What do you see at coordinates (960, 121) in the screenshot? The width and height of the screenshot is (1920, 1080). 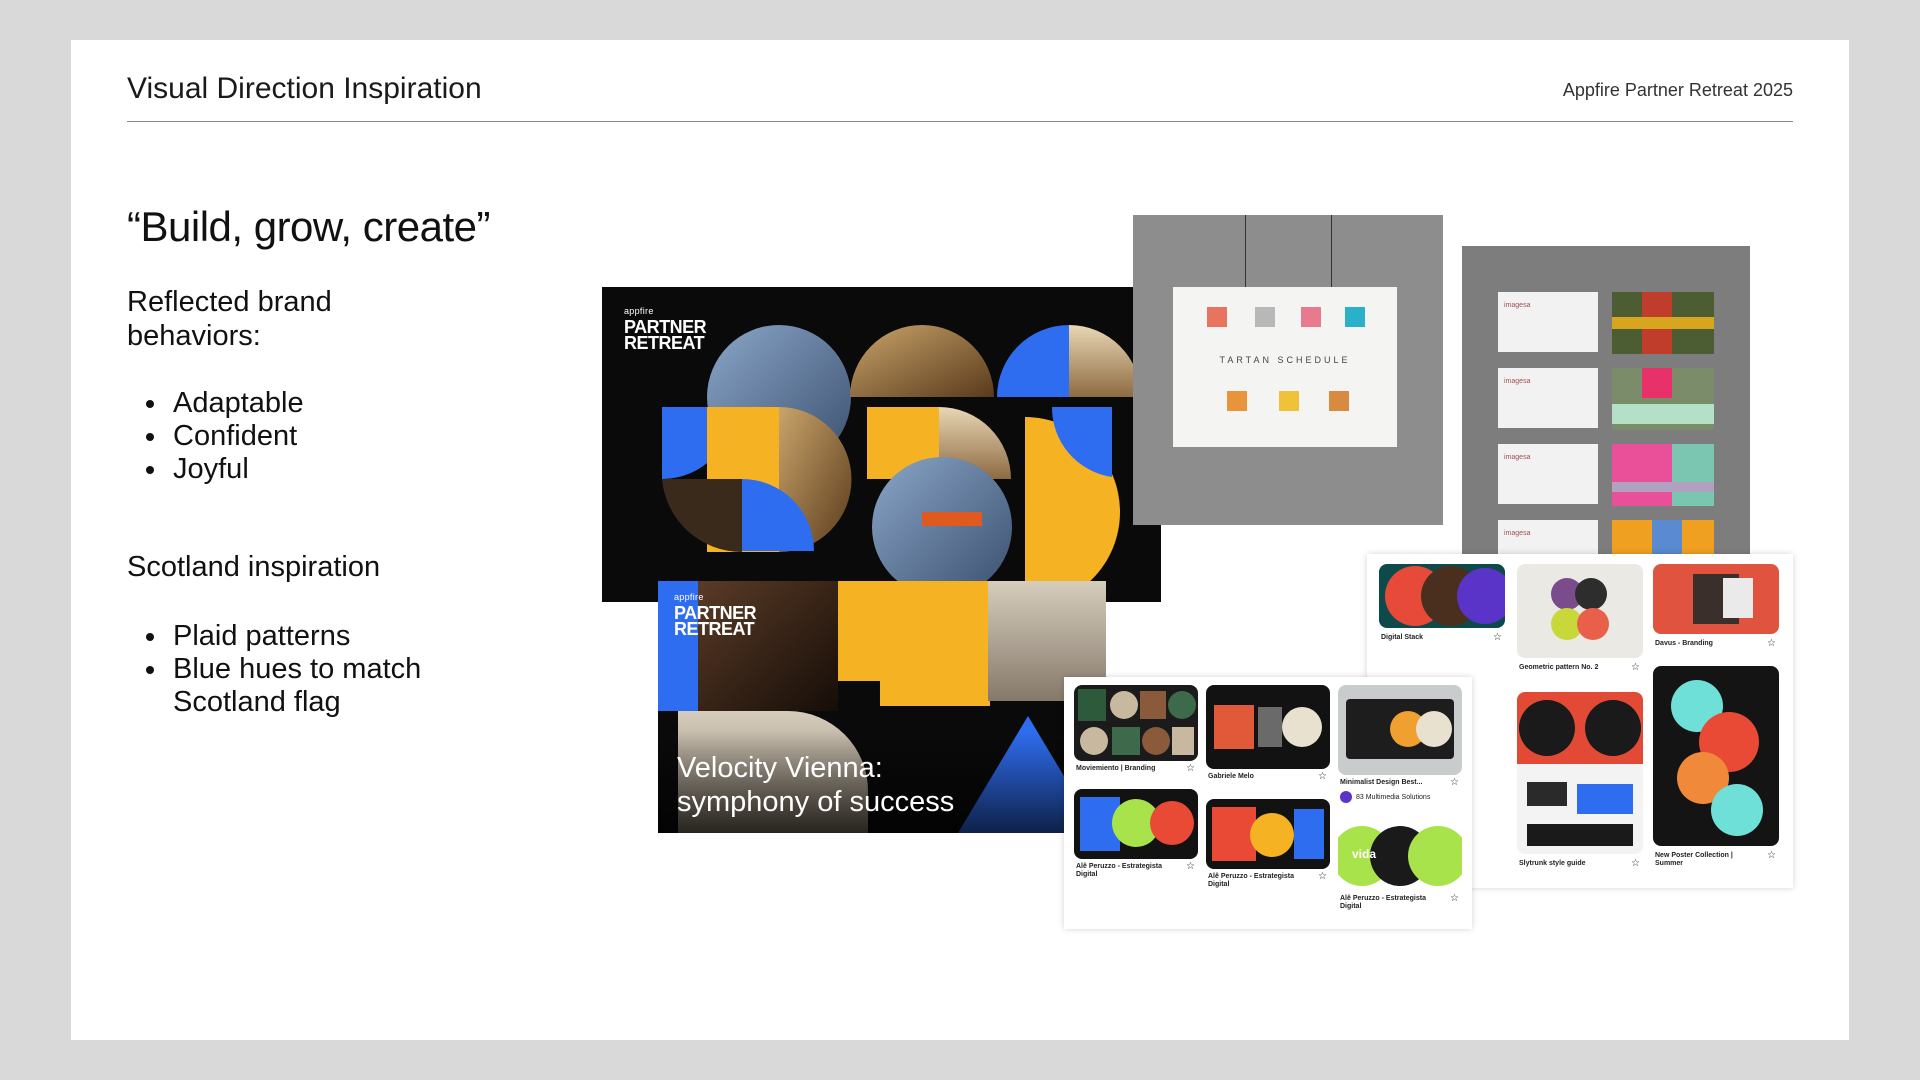 I see `header-divider` at bounding box center [960, 121].